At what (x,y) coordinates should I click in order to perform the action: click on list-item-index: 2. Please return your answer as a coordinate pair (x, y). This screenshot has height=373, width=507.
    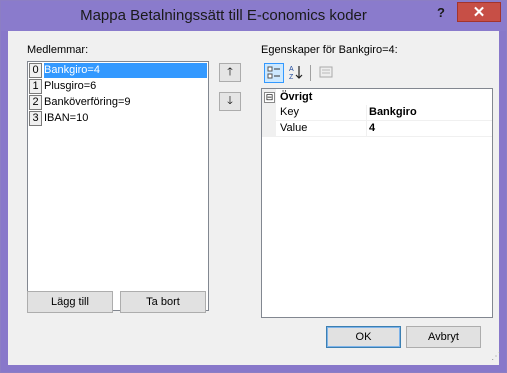
    Looking at the image, I should click on (35, 102).